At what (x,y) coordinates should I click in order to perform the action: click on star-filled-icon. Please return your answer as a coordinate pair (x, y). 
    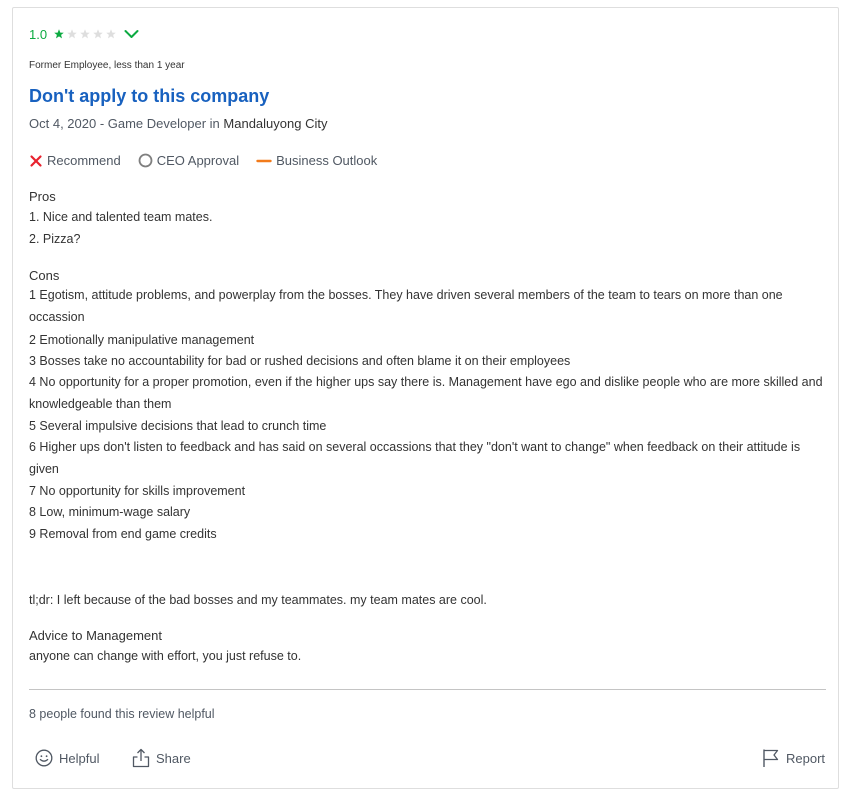
    Looking at the image, I should click on (59, 34).